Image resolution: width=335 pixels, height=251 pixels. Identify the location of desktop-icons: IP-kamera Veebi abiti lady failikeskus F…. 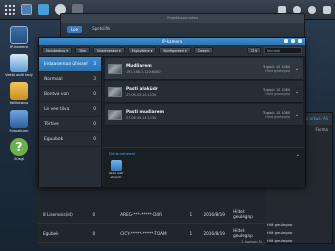
(19, 95).